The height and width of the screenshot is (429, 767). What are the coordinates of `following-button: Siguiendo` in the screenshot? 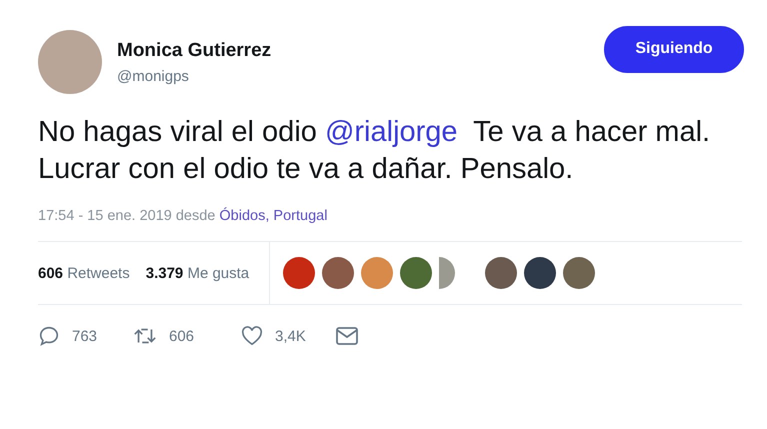 It's located at (674, 49).